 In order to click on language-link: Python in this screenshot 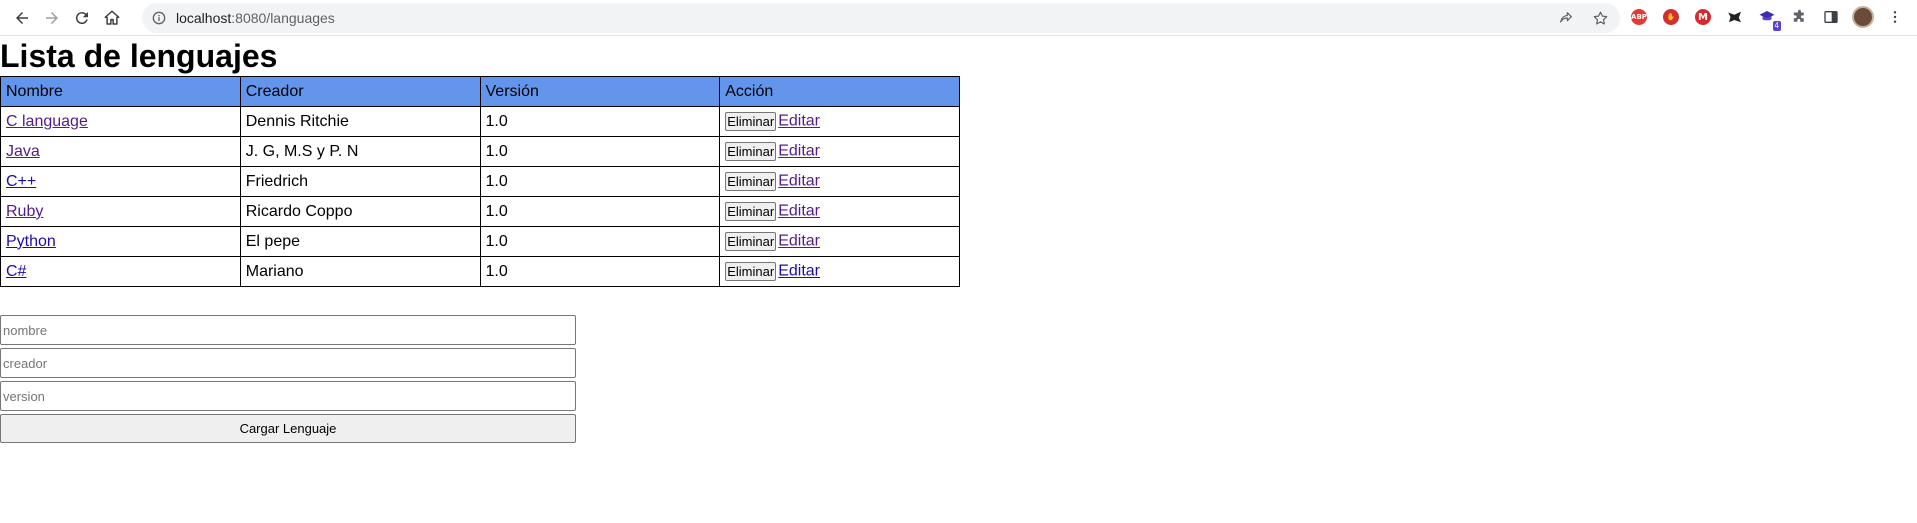, I will do `click(31, 241)`.